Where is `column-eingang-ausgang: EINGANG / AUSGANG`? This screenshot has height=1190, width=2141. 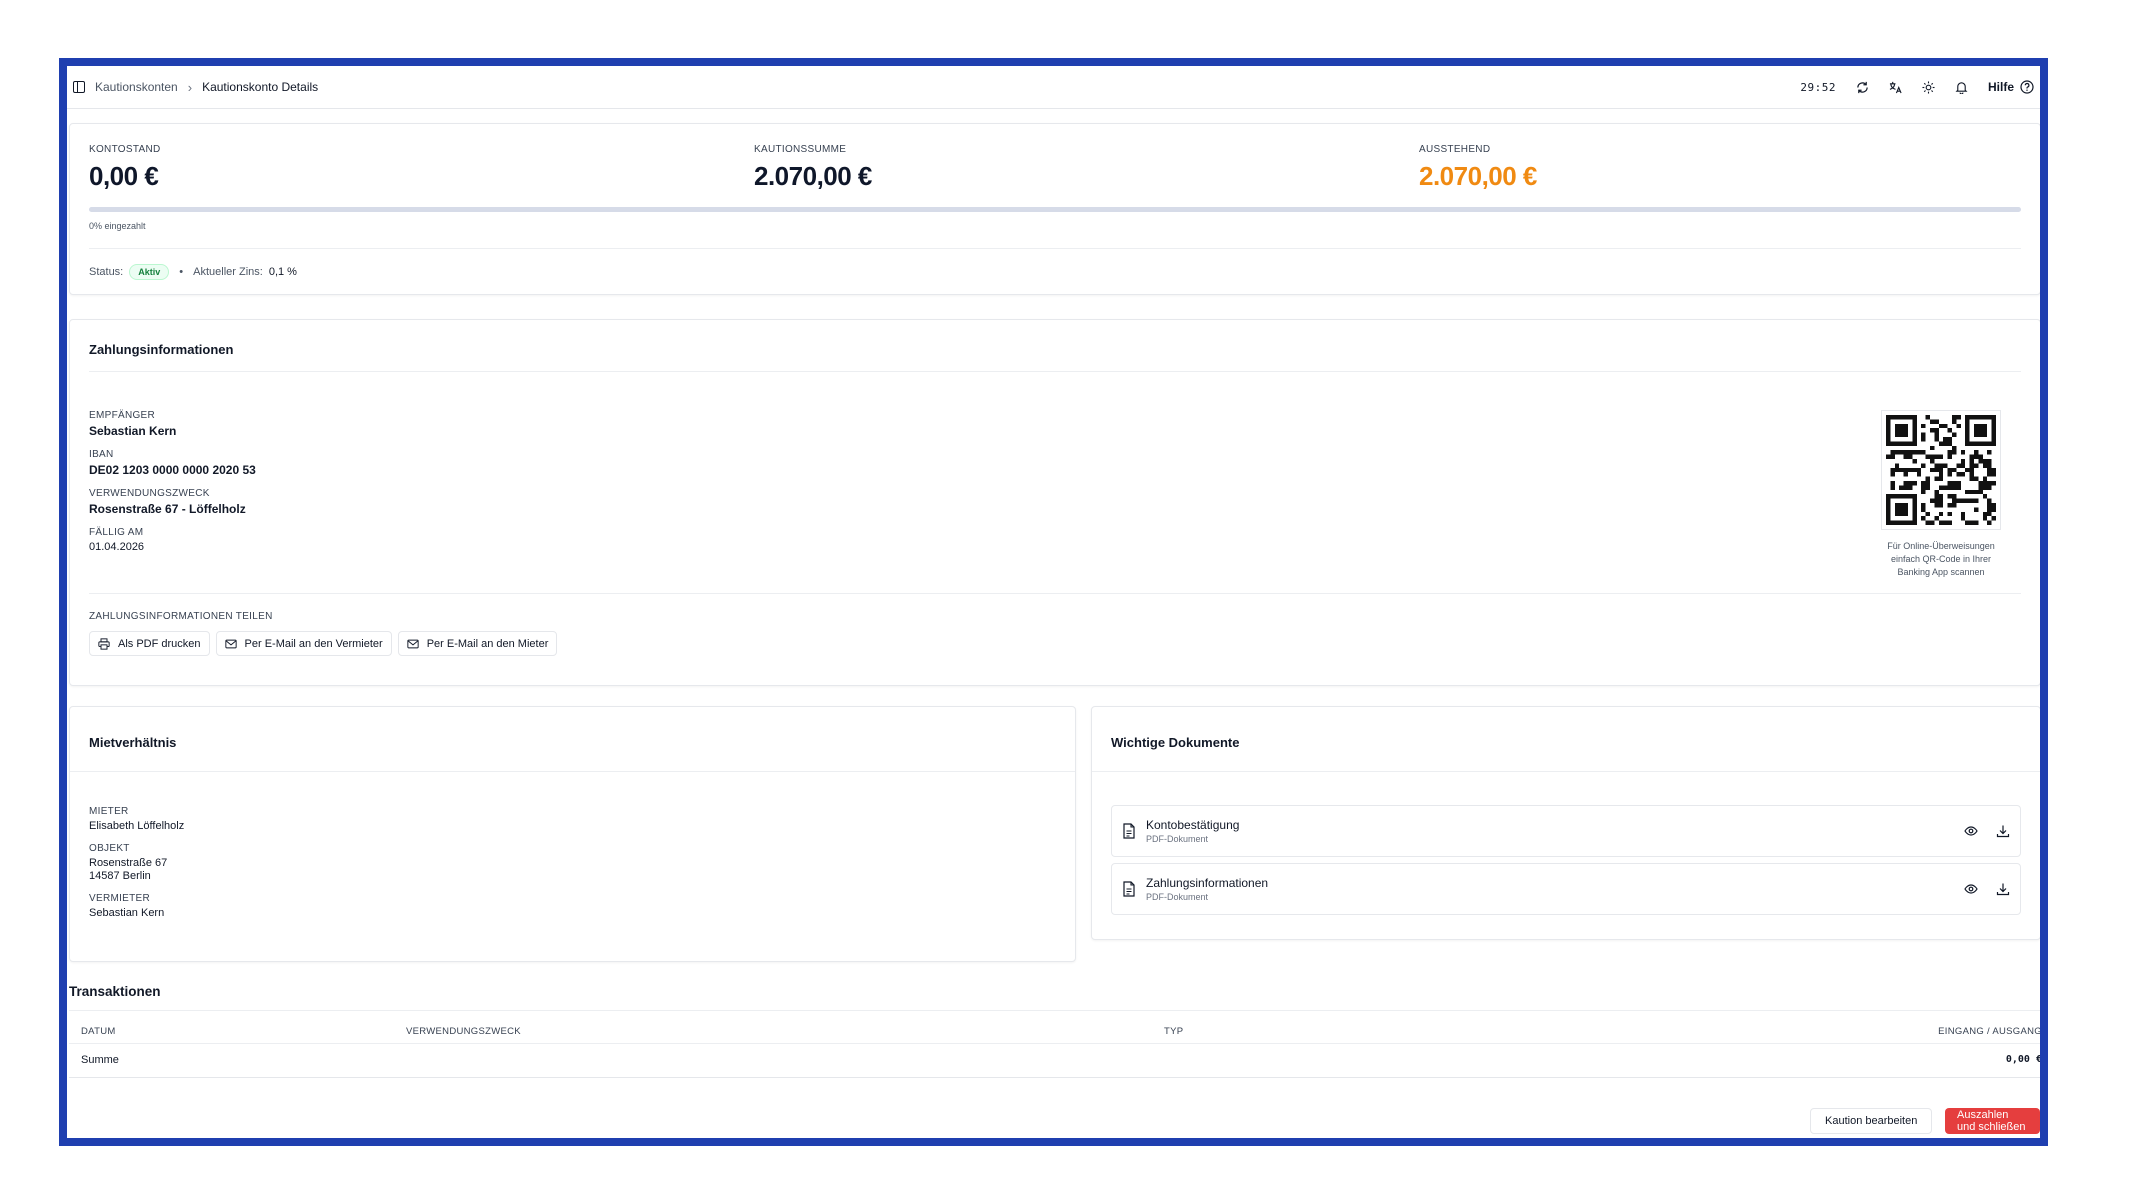
column-eingang-ausgang: EINGANG / AUSGANG is located at coordinates (1990, 1031).